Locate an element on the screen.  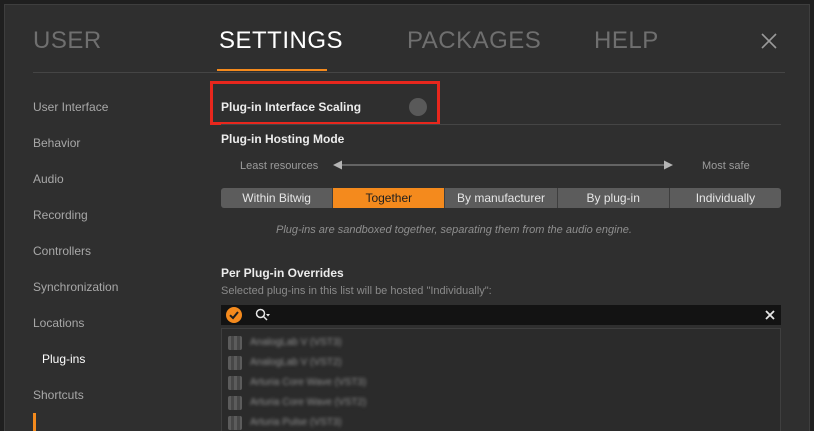
sidebar-item-behavior: Behavior is located at coordinates (56, 143).